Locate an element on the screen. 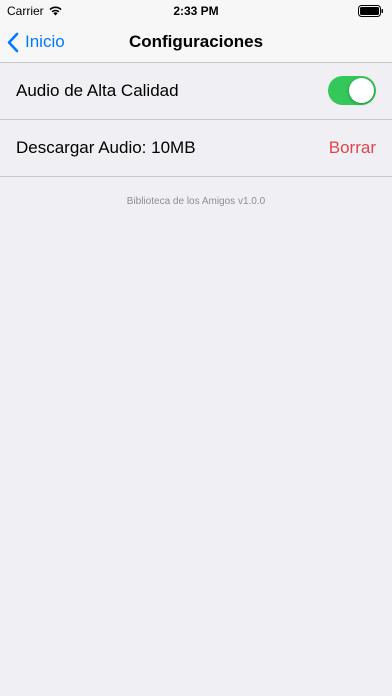 The width and height of the screenshot is (392, 696). app-version-label: Biblioteca de los Amigos v1.0.0 is located at coordinates (196, 201).